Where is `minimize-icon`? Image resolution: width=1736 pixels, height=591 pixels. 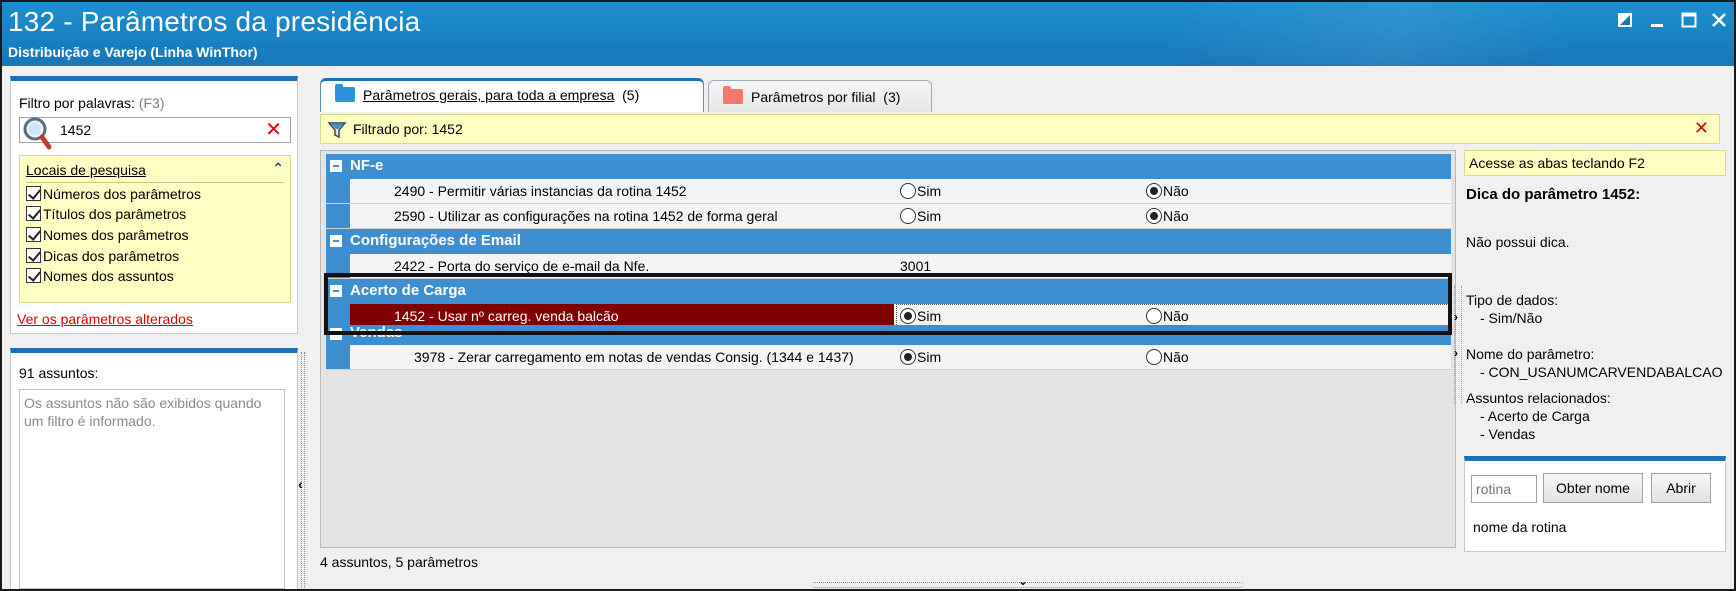
minimize-icon is located at coordinates (1657, 20).